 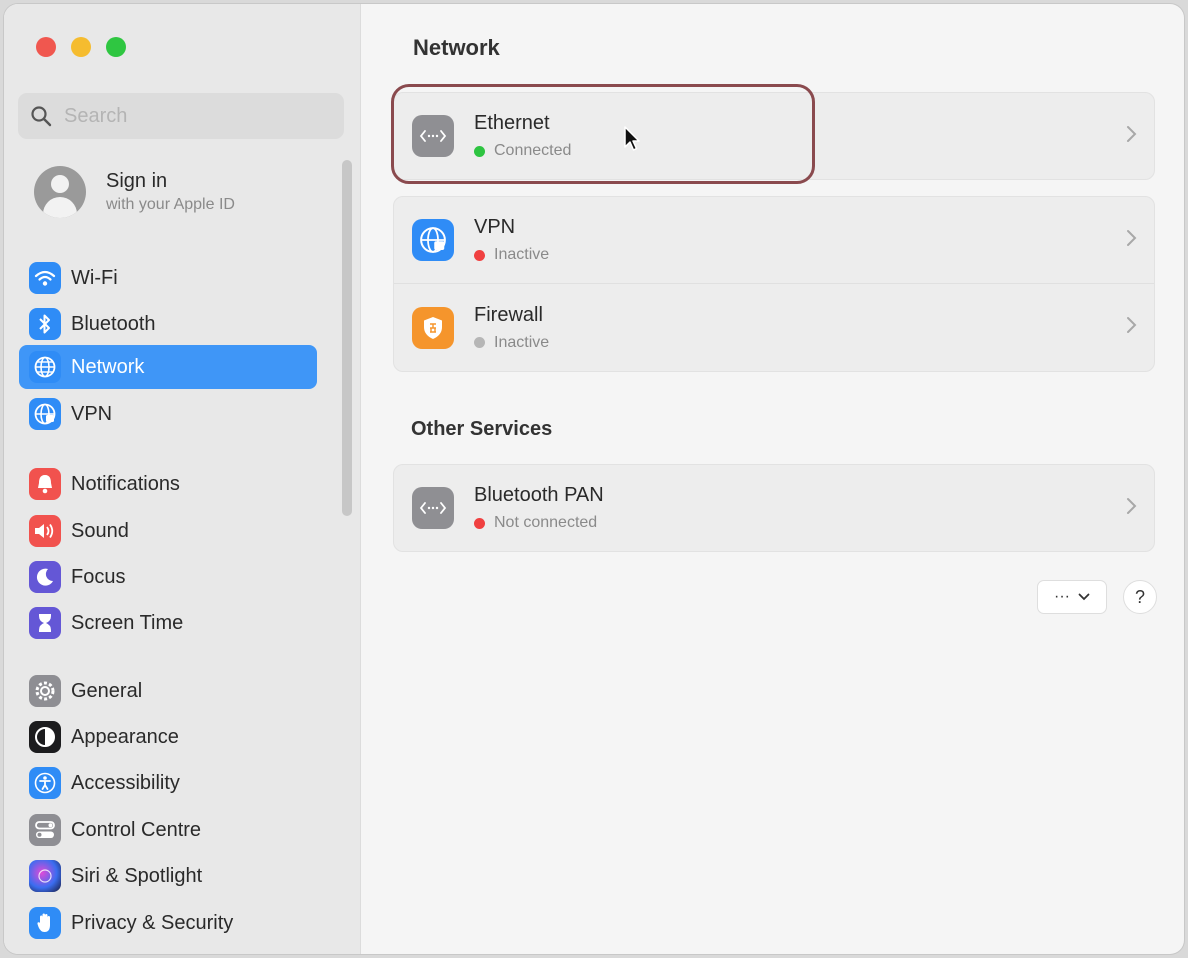 I want to click on secondary-services-group: VPN Inactive Firewall Inactive, so click(x=774, y=284).